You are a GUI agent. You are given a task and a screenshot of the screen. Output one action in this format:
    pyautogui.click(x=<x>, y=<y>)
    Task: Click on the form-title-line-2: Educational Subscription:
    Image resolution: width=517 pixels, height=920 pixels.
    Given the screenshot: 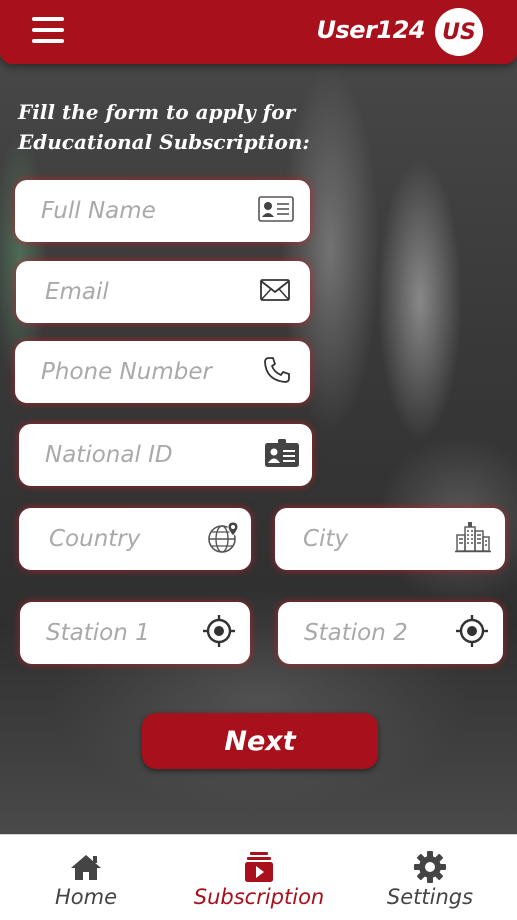 What is the action you would take?
    pyautogui.click(x=164, y=142)
    